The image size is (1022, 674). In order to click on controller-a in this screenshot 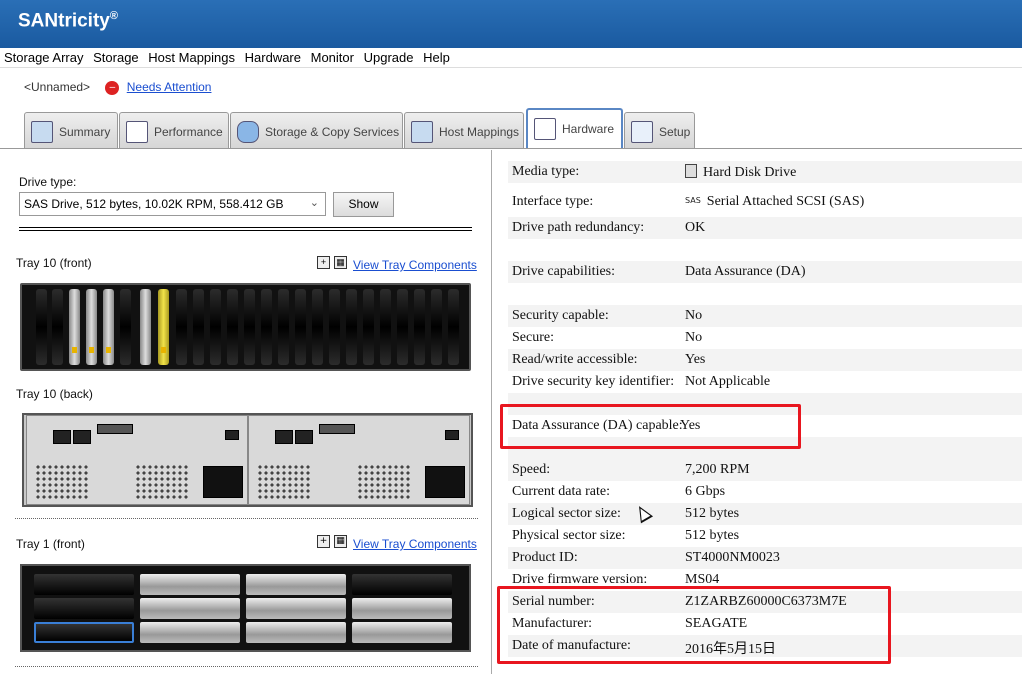, I will do `click(137, 460)`.